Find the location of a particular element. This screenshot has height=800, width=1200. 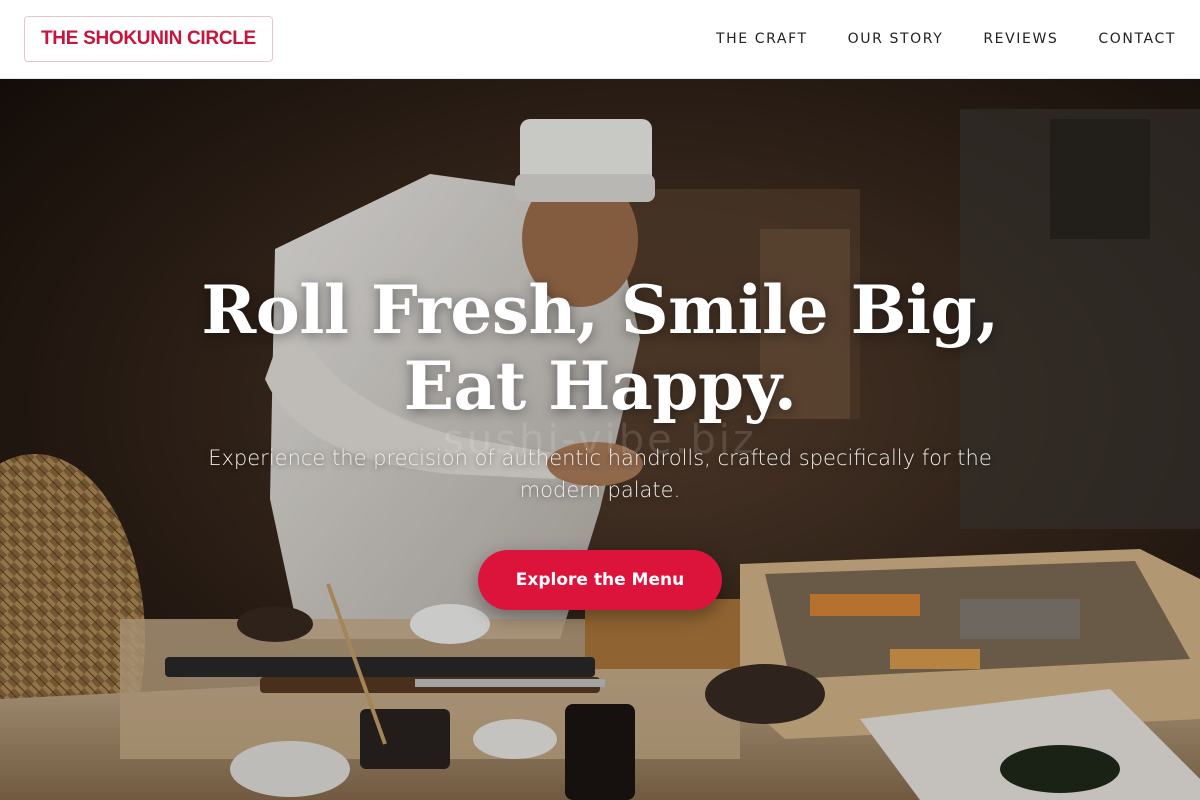

logo-text: THE SHOKUNIN CIRCLE is located at coordinates (148, 38).